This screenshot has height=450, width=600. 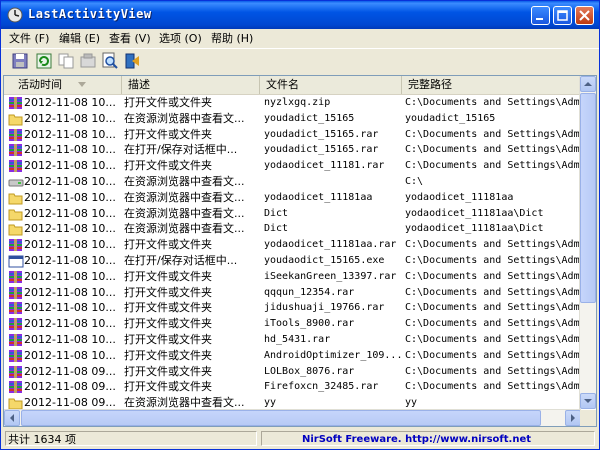 I want to click on filename: iSeekanGreen_13397.rar, so click(x=330, y=276).